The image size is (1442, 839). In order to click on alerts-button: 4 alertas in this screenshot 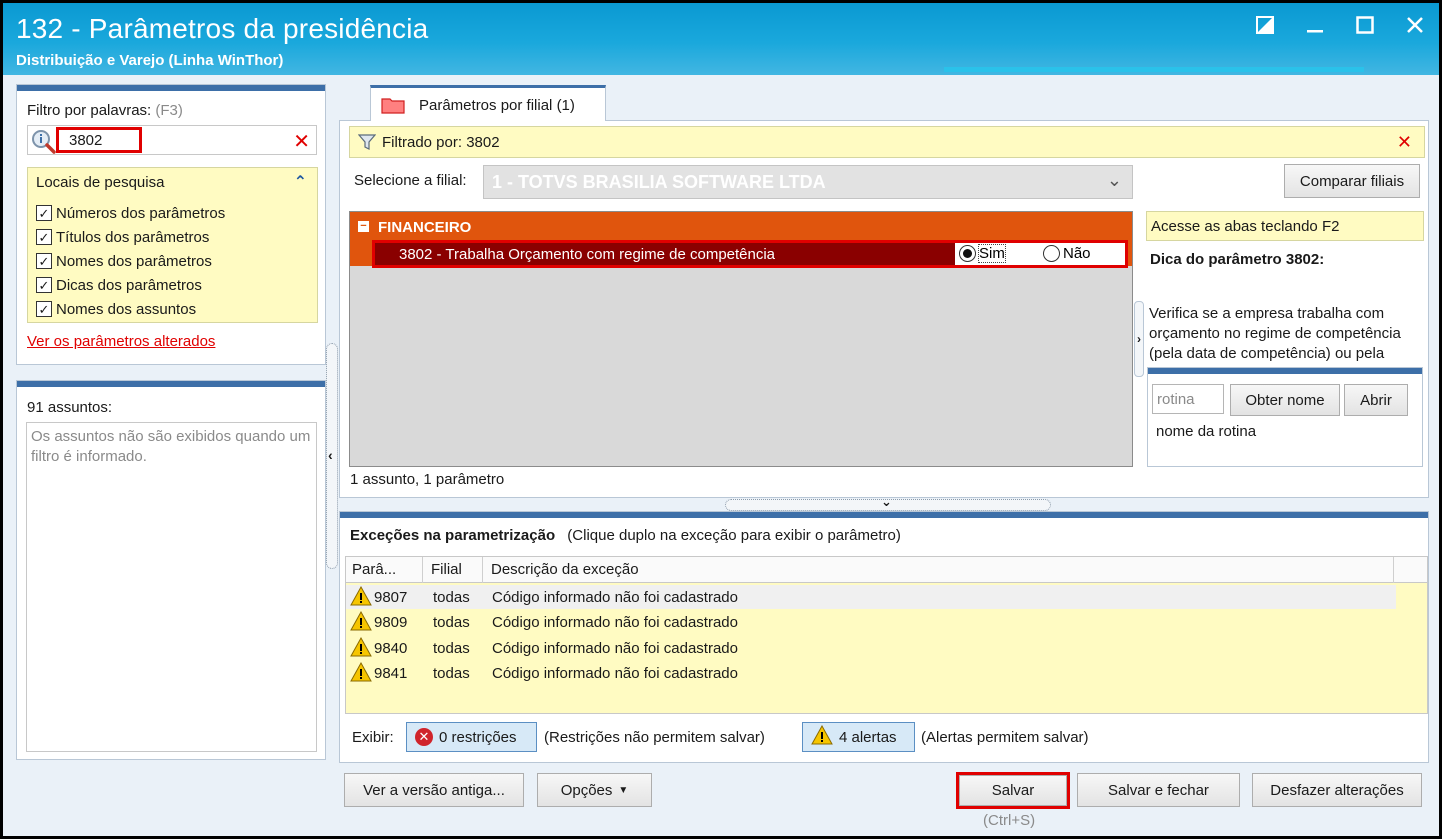, I will do `click(858, 737)`.